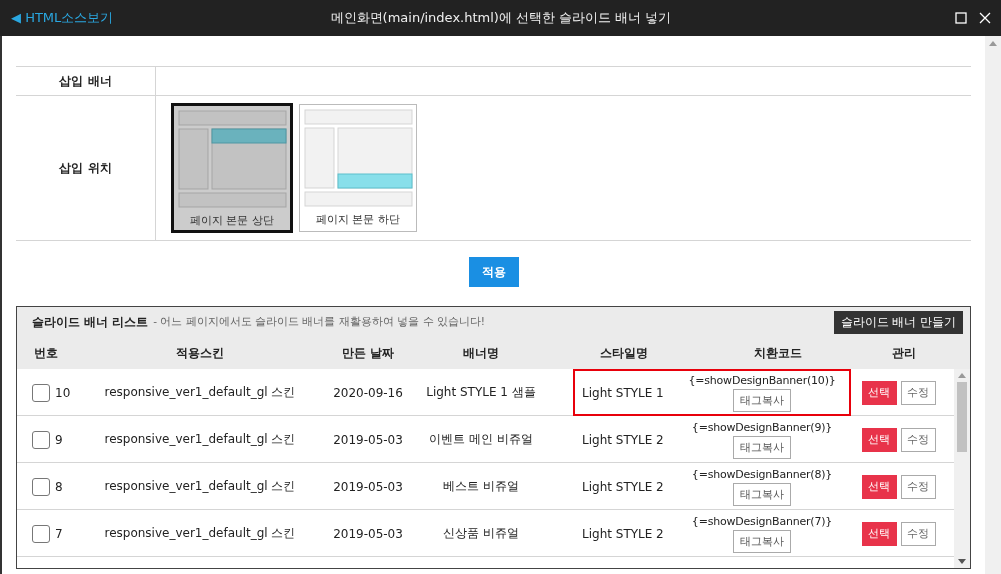  What do you see at coordinates (481, 353) in the screenshot?
I see `column-header: 배너명` at bounding box center [481, 353].